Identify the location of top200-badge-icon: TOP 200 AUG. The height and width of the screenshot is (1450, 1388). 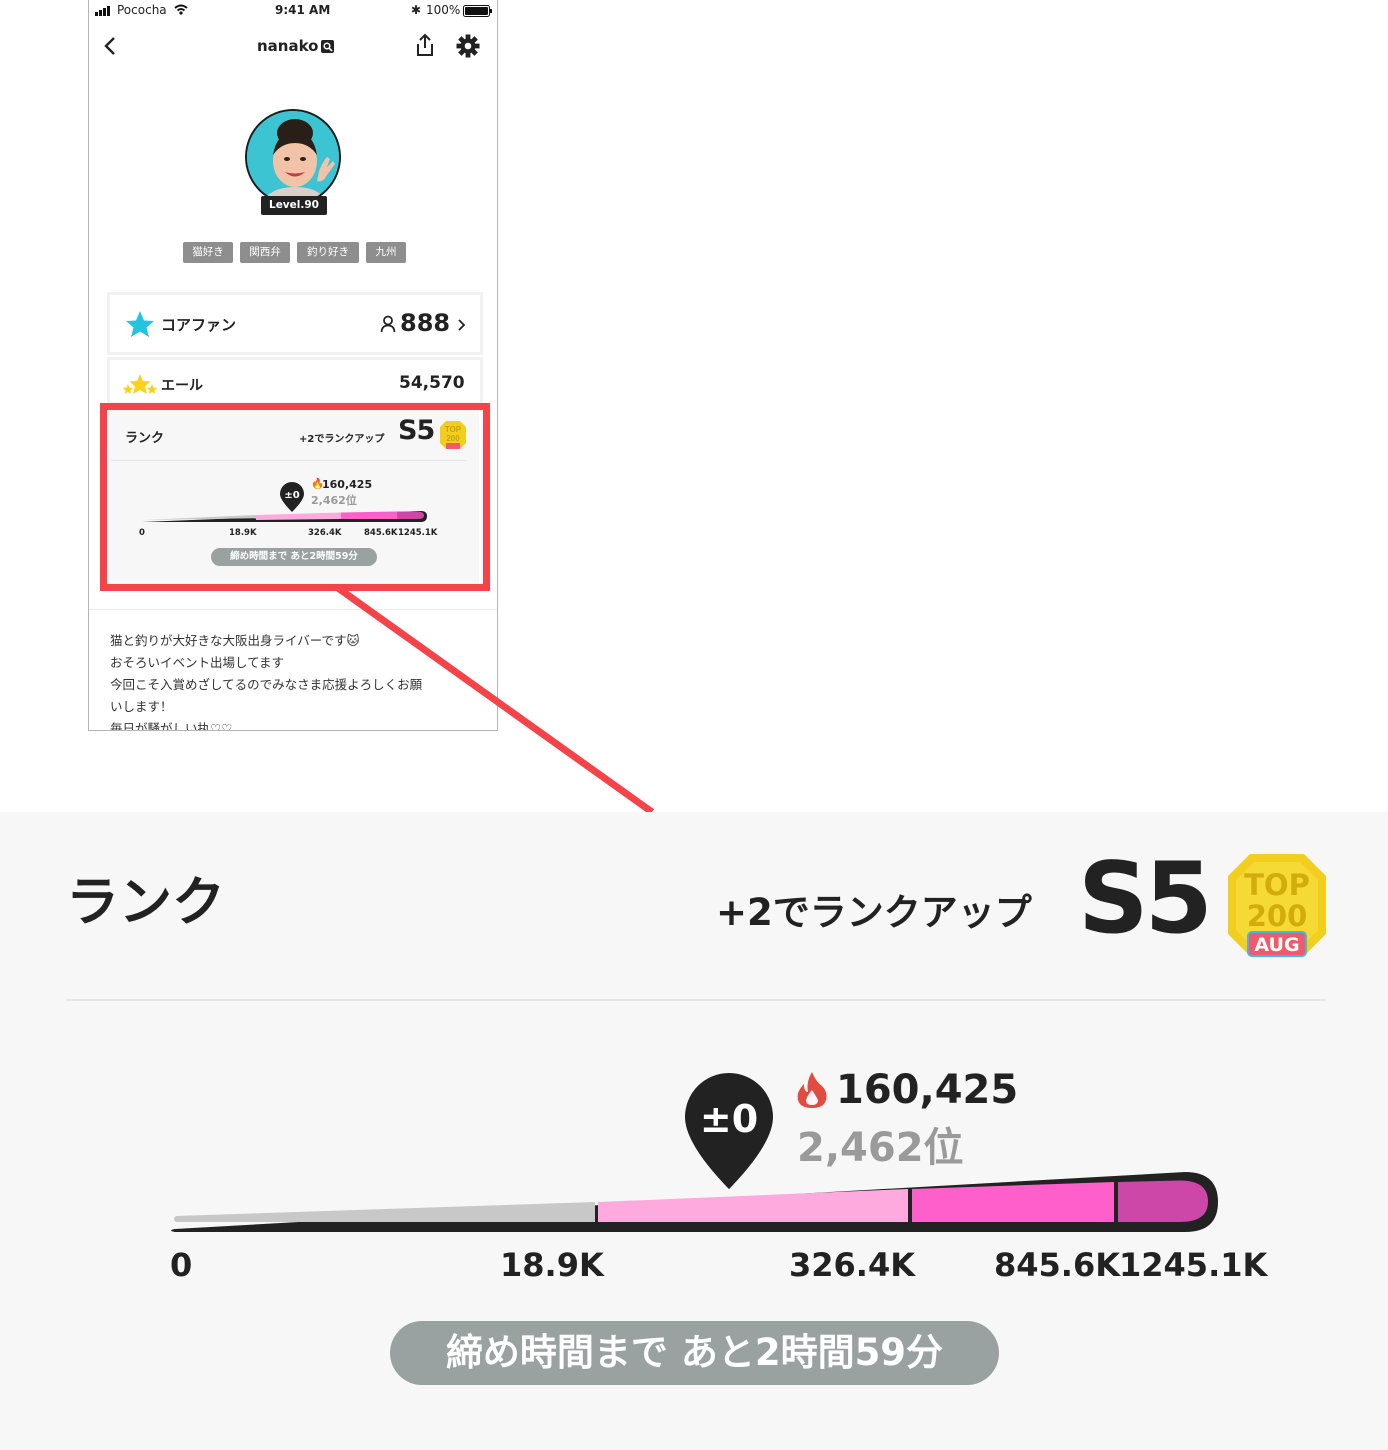
(1277, 905).